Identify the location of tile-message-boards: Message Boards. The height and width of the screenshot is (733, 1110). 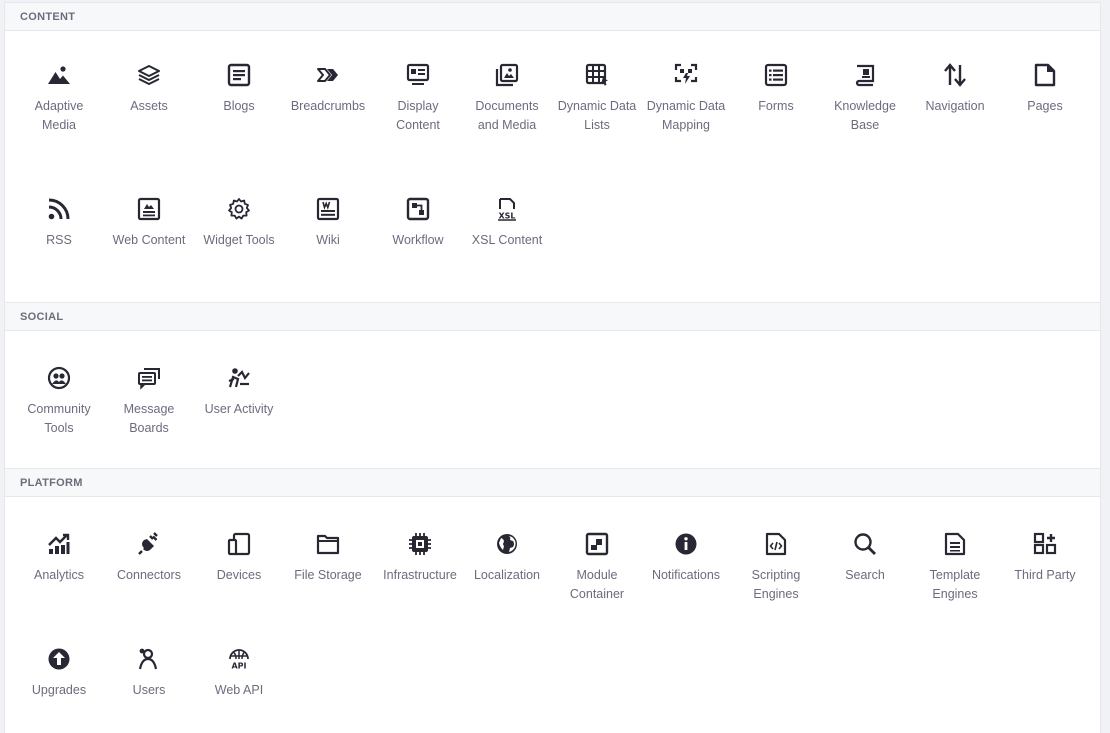
(149, 402).